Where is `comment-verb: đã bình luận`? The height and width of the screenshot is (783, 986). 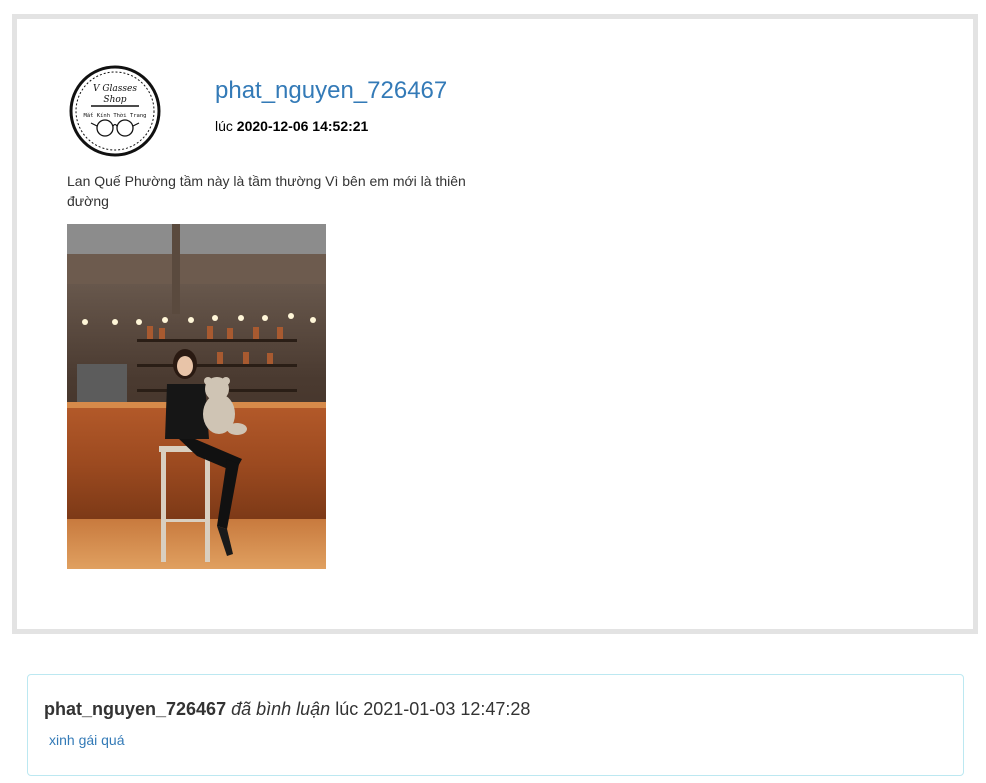 comment-verb: đã bình luận is located at coordinates (281, 709).